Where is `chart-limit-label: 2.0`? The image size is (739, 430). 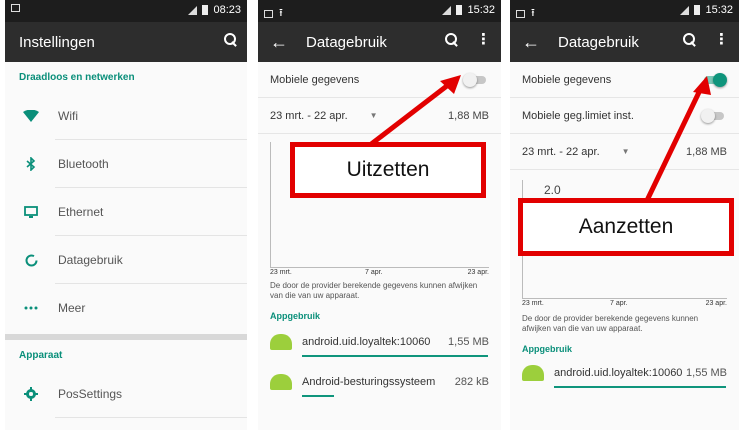 chart-limit-label: 2.0 is located at coordinates (552, 190).